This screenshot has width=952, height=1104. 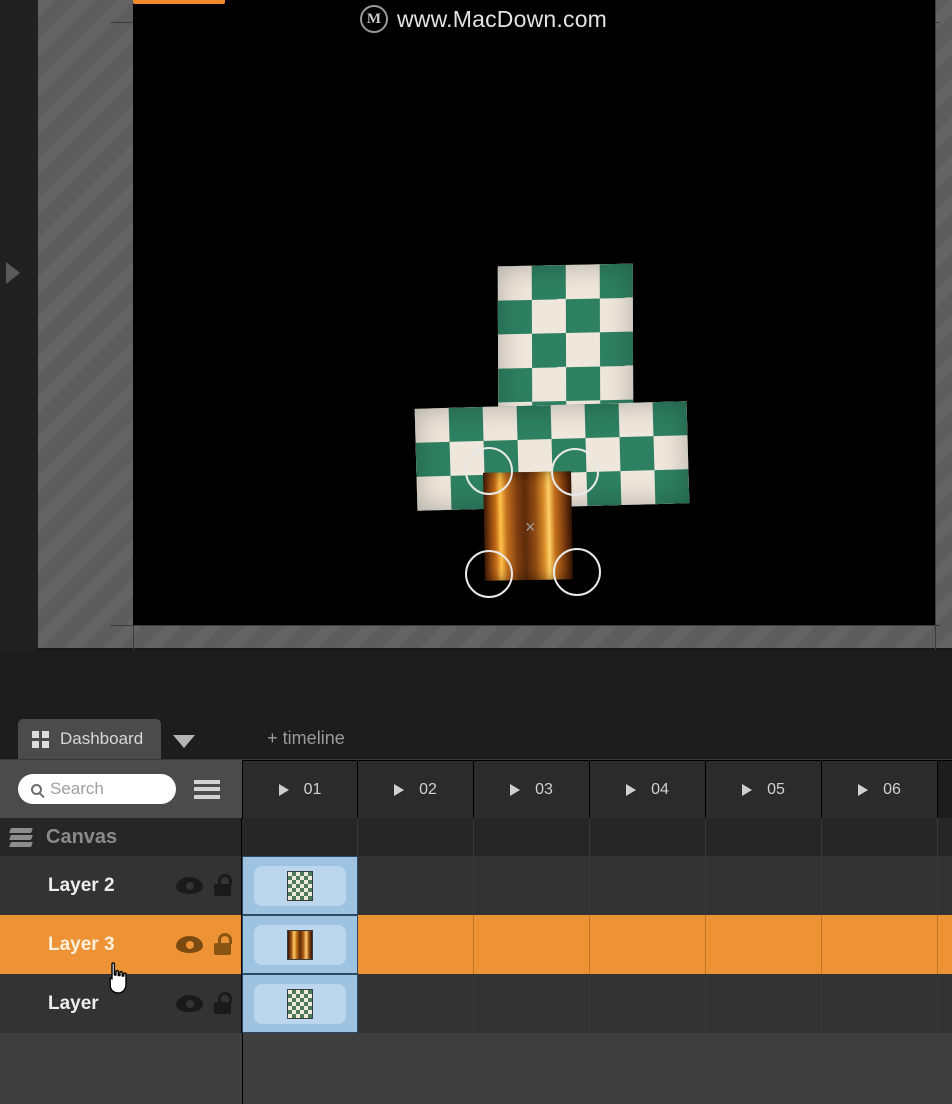 I want to click on timeline-column-label: 02, so click(x=428, y=789).